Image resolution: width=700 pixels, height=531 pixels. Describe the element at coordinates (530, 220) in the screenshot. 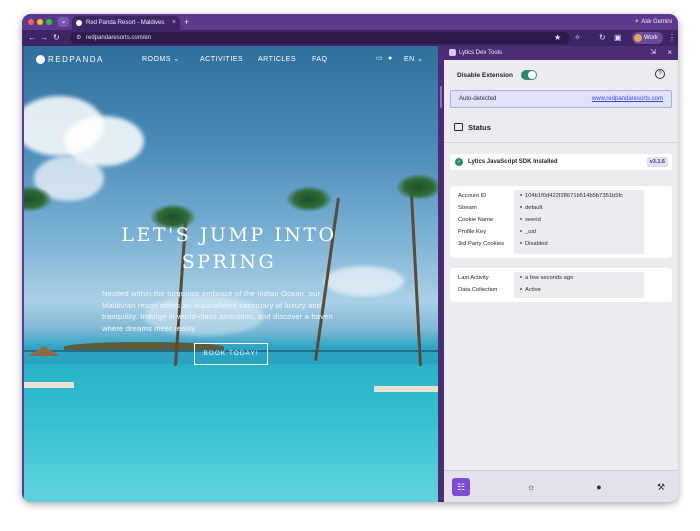

I see `config-value: seerid` at that location.